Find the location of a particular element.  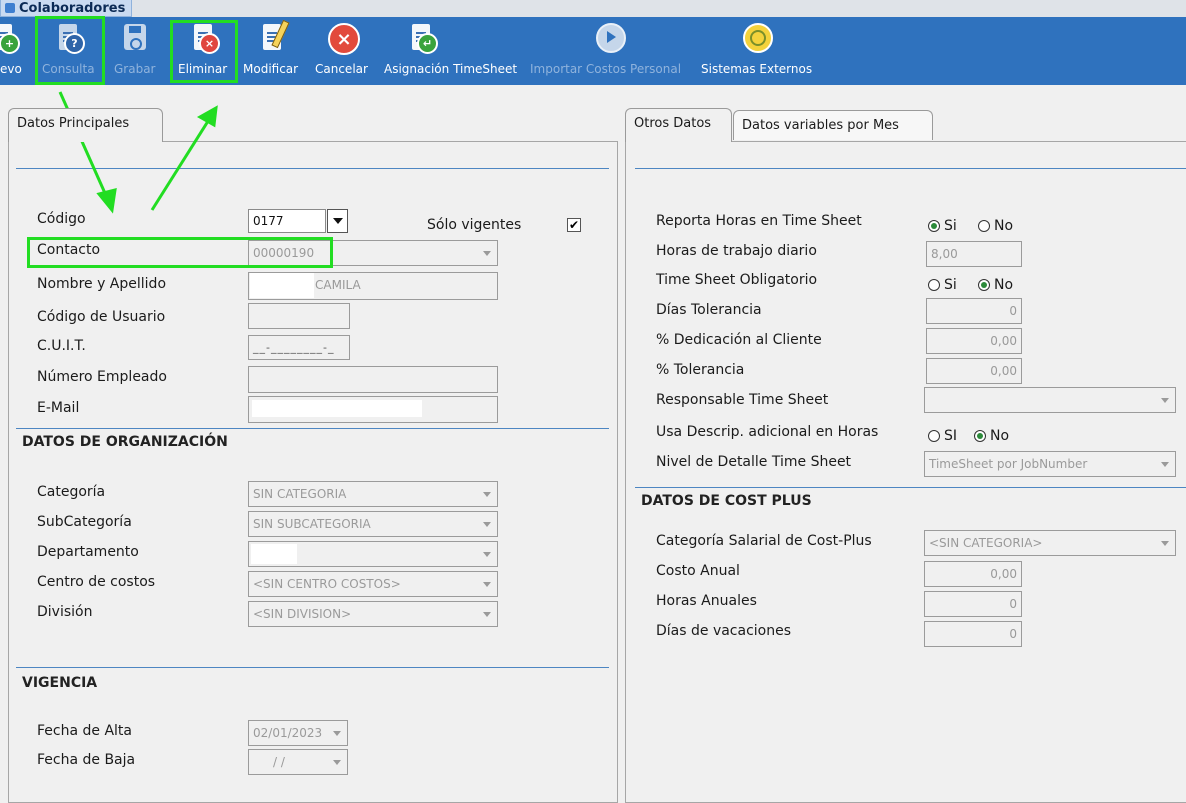

dias-tolerancia-value: 0 is located at coordinates (1013, 311).